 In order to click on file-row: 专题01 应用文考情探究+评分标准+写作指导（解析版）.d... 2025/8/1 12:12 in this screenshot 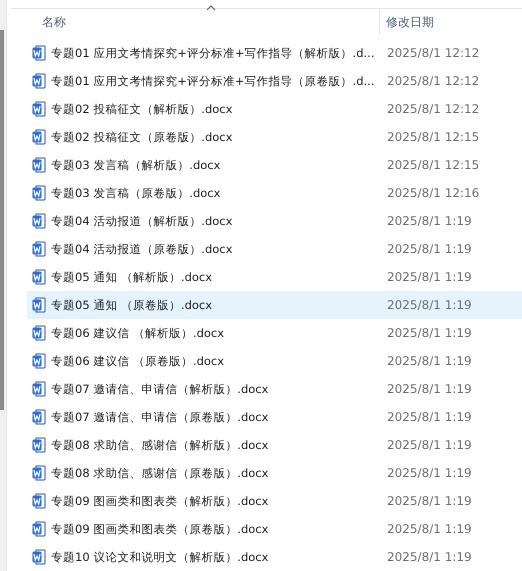, I will do `click(274, 53)`.